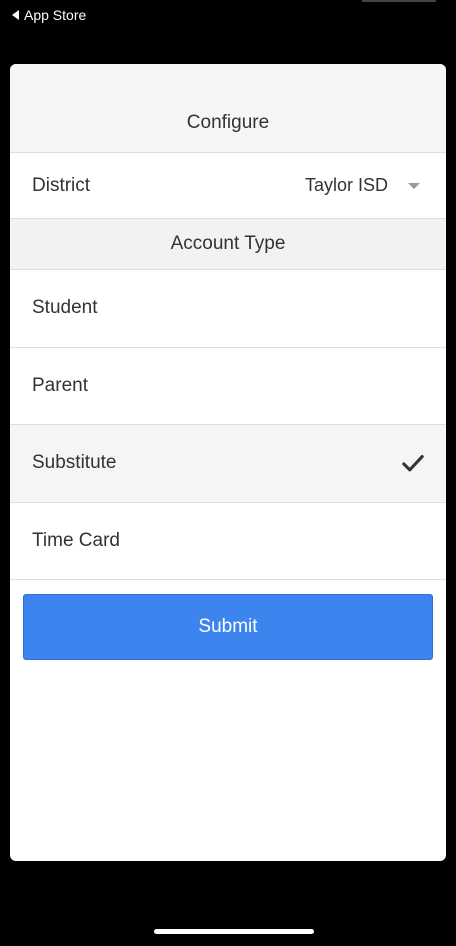 The image size is (456, 946). Describe the element at coordinates (15, 15) in the screenshot. I see `back-arrow-icon` at that location.